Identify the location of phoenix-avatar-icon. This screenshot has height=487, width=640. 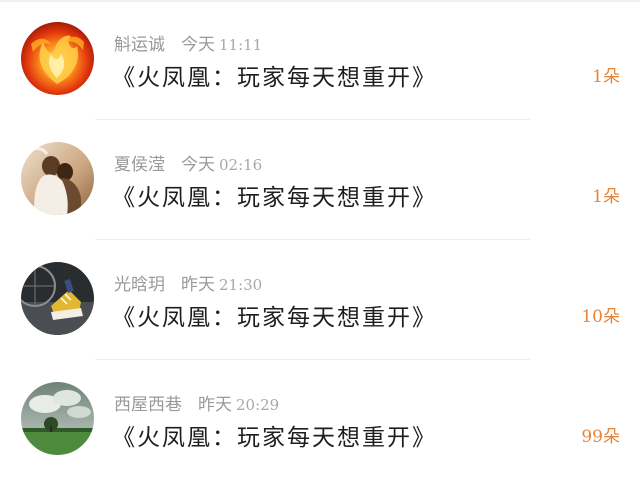
(57, 58).